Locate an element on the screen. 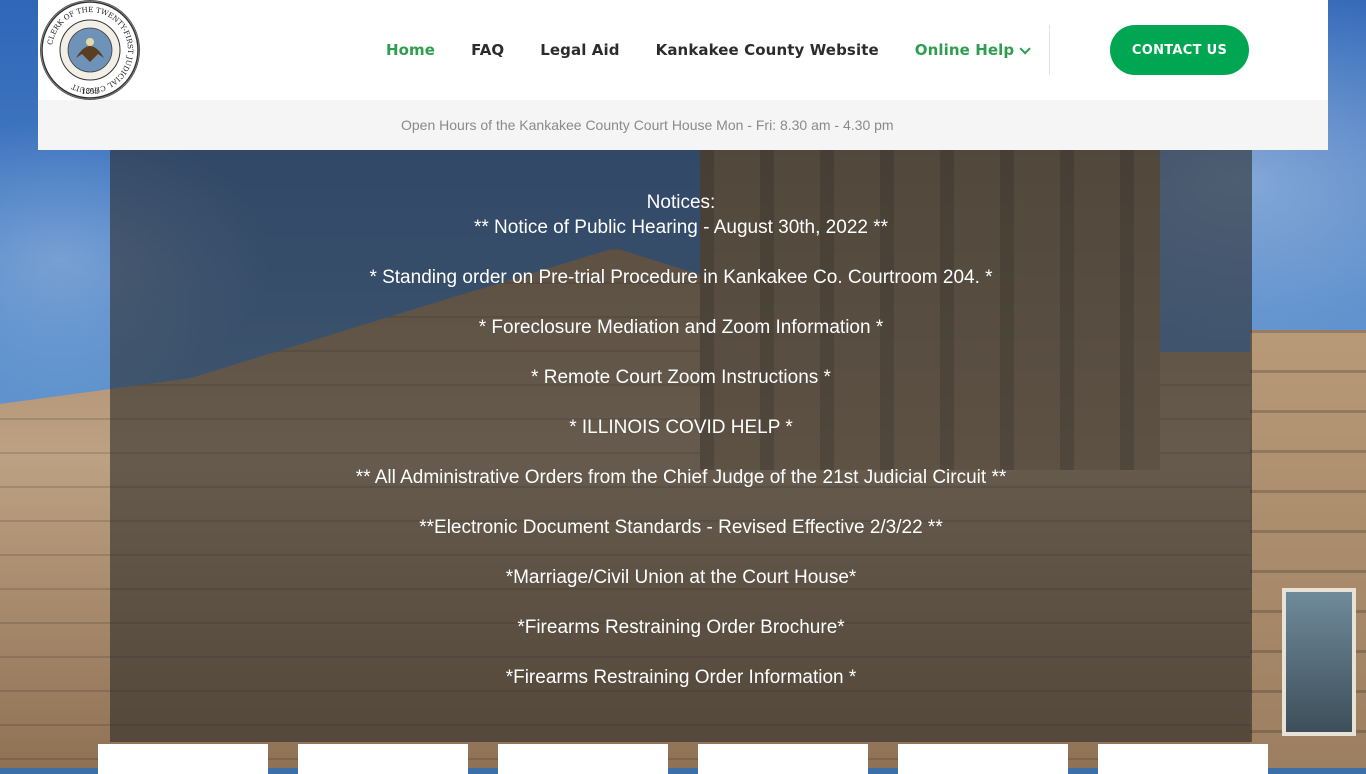  notice-link-remote-court-zoom: * Remote Court Zoom Instructions * is located at coordinates (681, 378).